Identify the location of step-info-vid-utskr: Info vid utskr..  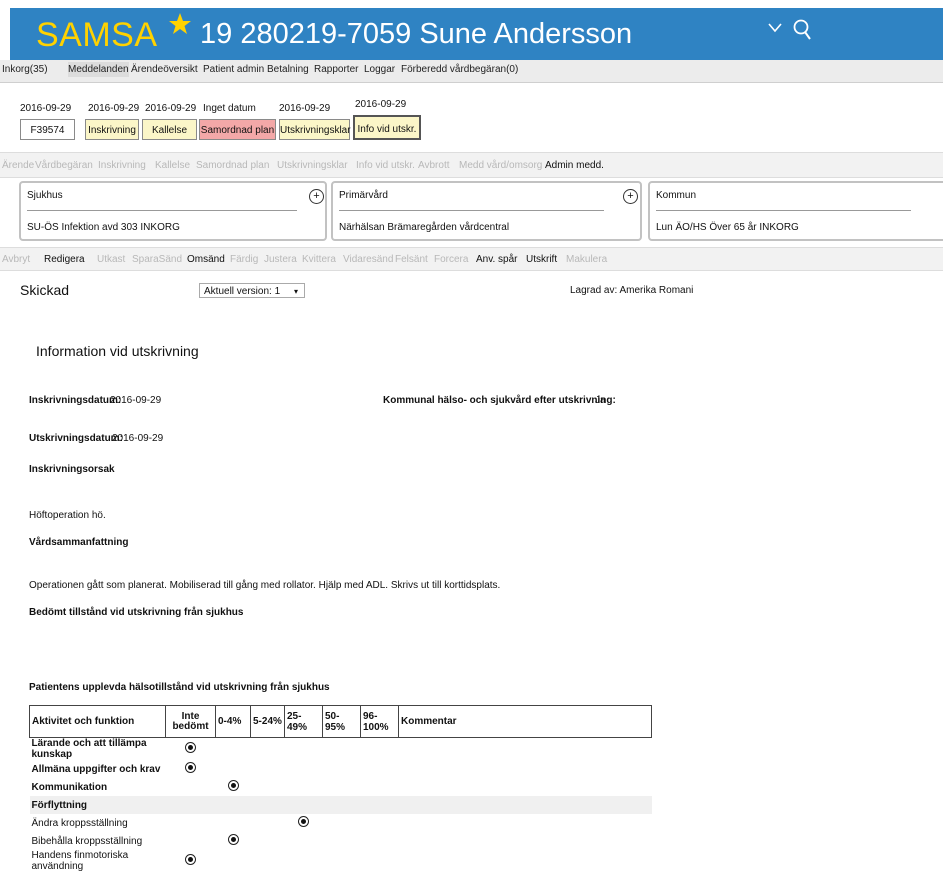
(387, 127).